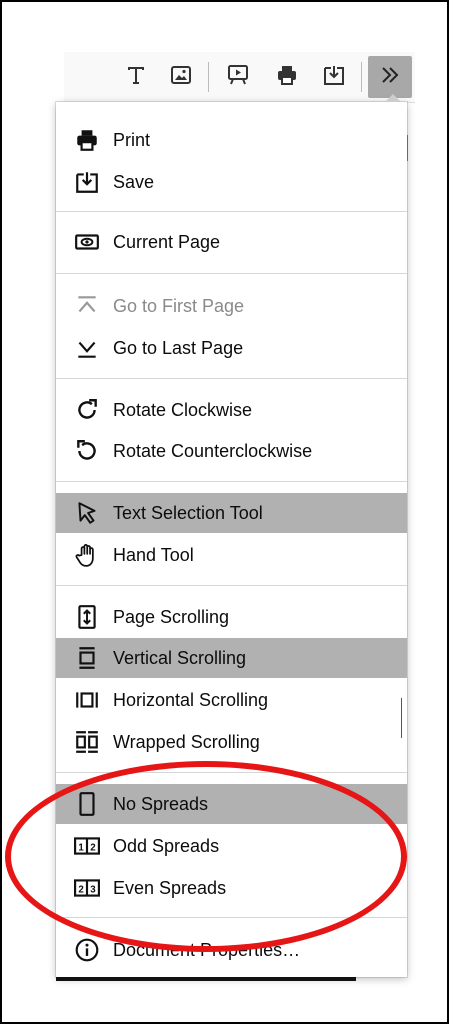  What do you see at coordinates (161, 803) in the screenshot?
I see `menu-item-label: No Spreads` at bounding box center [161, 803].